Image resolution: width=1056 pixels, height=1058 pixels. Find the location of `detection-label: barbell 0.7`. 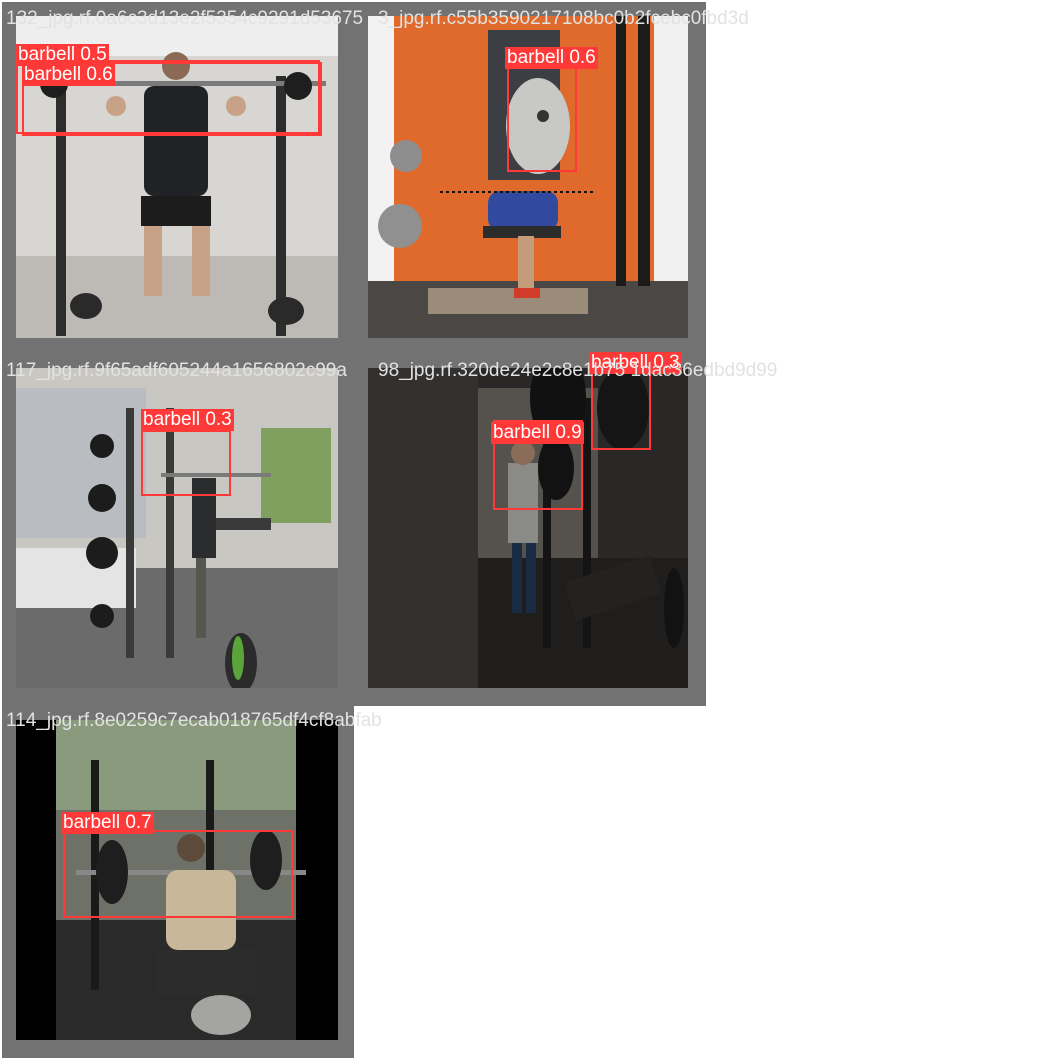

detection-label: barbell 0.7 is located at coordinates (107, 823).